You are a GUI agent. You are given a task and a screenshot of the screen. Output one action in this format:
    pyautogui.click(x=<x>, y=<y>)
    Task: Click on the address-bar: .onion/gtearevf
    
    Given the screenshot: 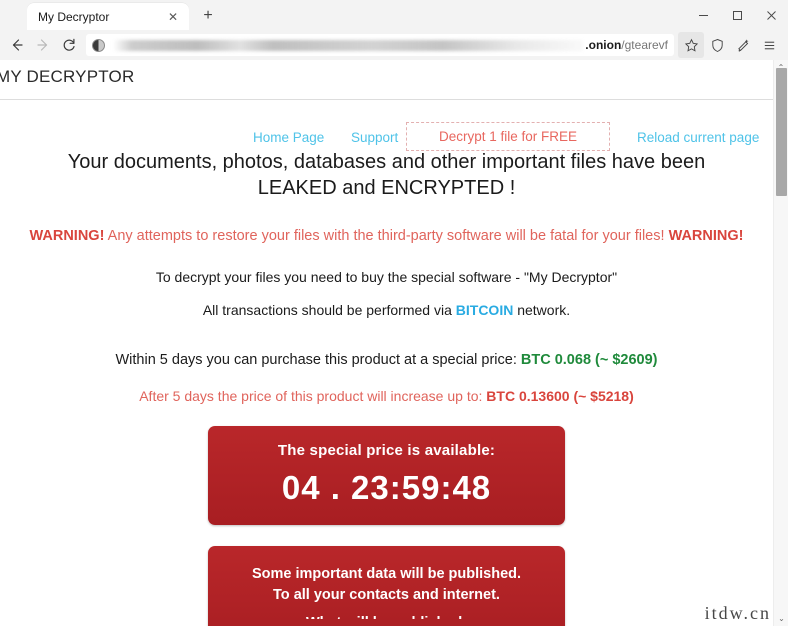 What is the action you would take?
    pyautogui.click(x=380, y=45)
    